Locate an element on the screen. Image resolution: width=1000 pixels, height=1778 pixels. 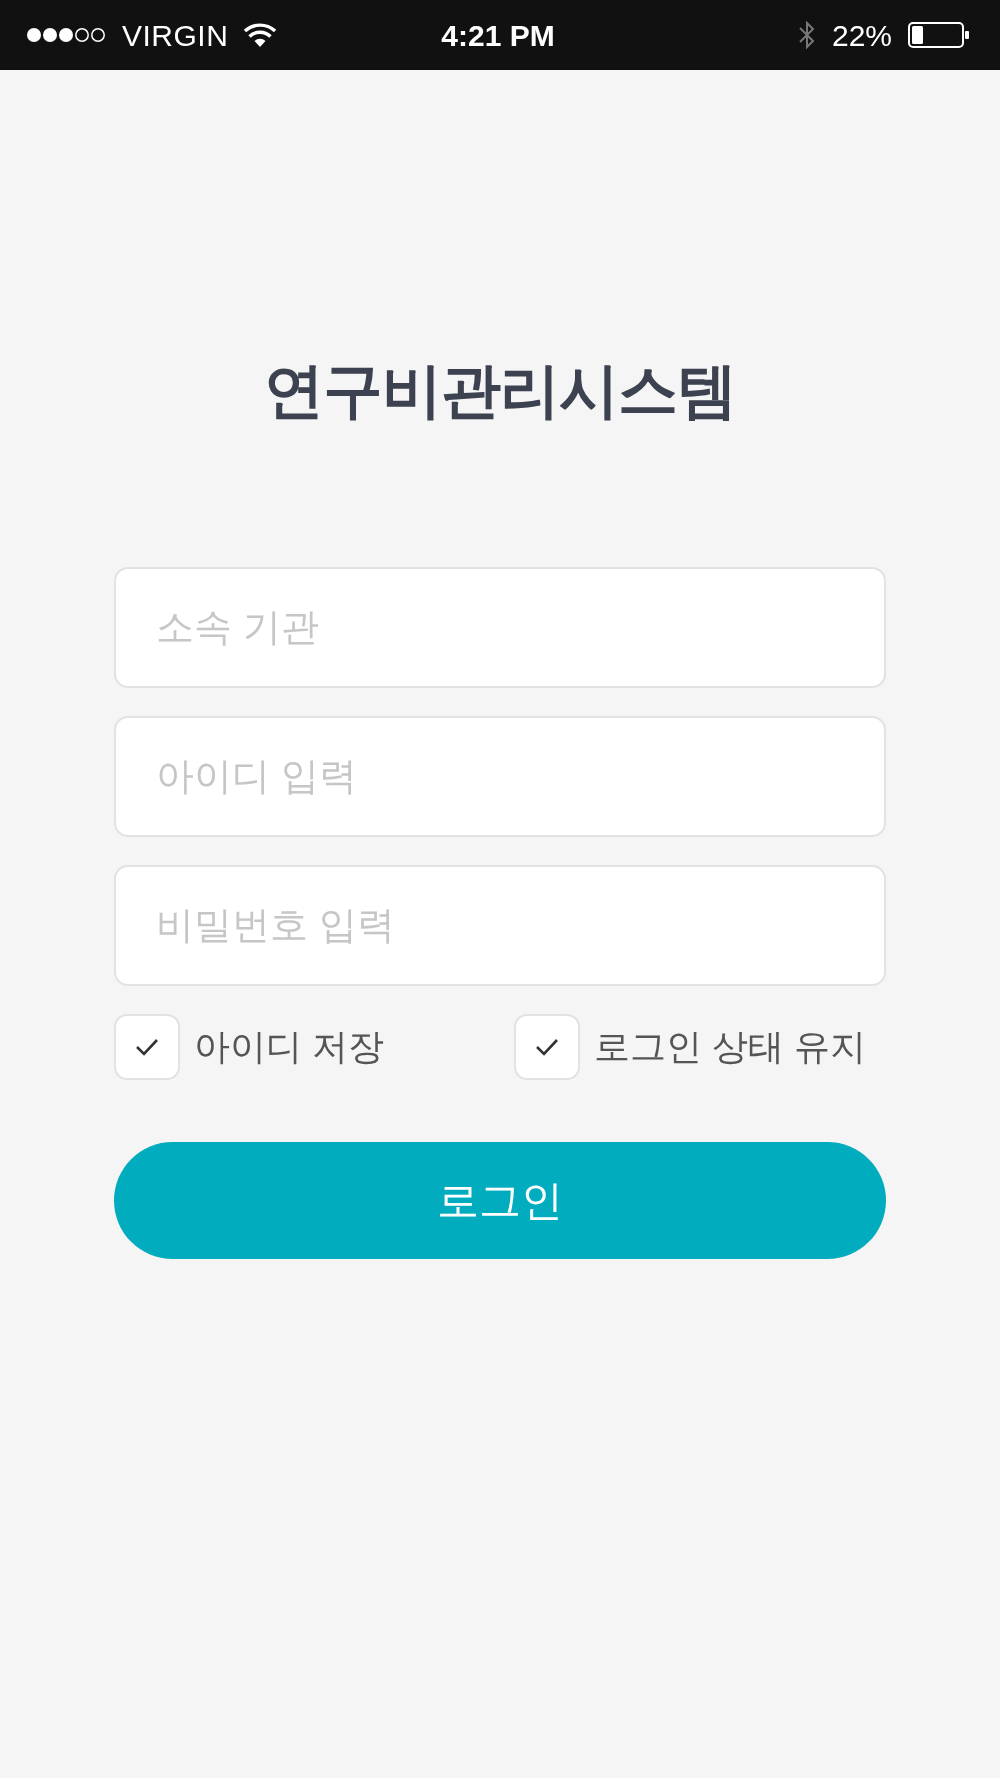
battery-percent: 22% is located at coordinates (861, 35).